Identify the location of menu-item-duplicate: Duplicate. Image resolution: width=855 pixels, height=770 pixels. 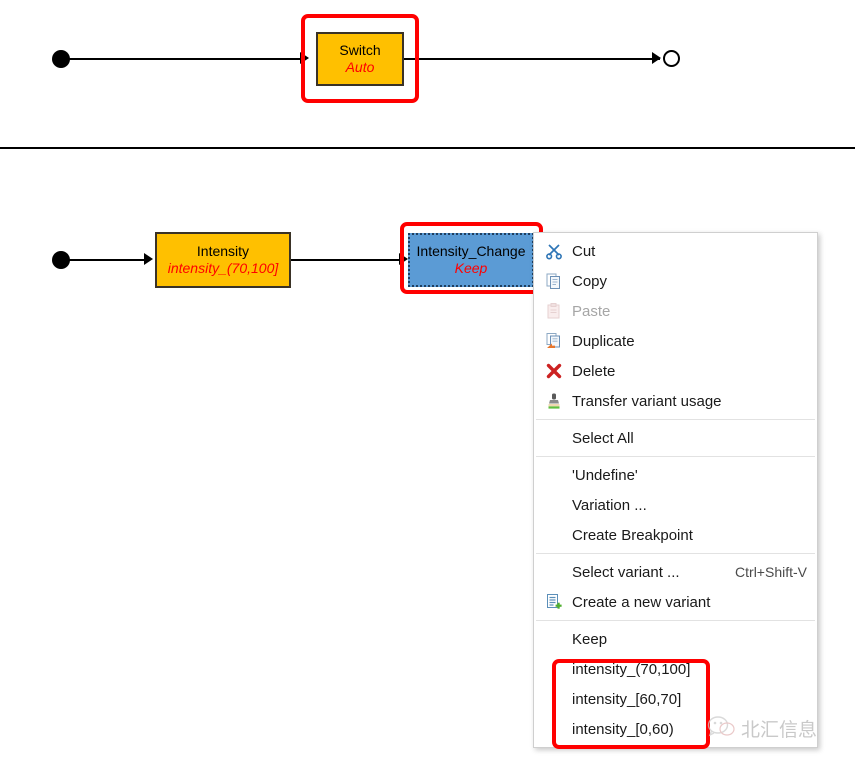
(675, 341).